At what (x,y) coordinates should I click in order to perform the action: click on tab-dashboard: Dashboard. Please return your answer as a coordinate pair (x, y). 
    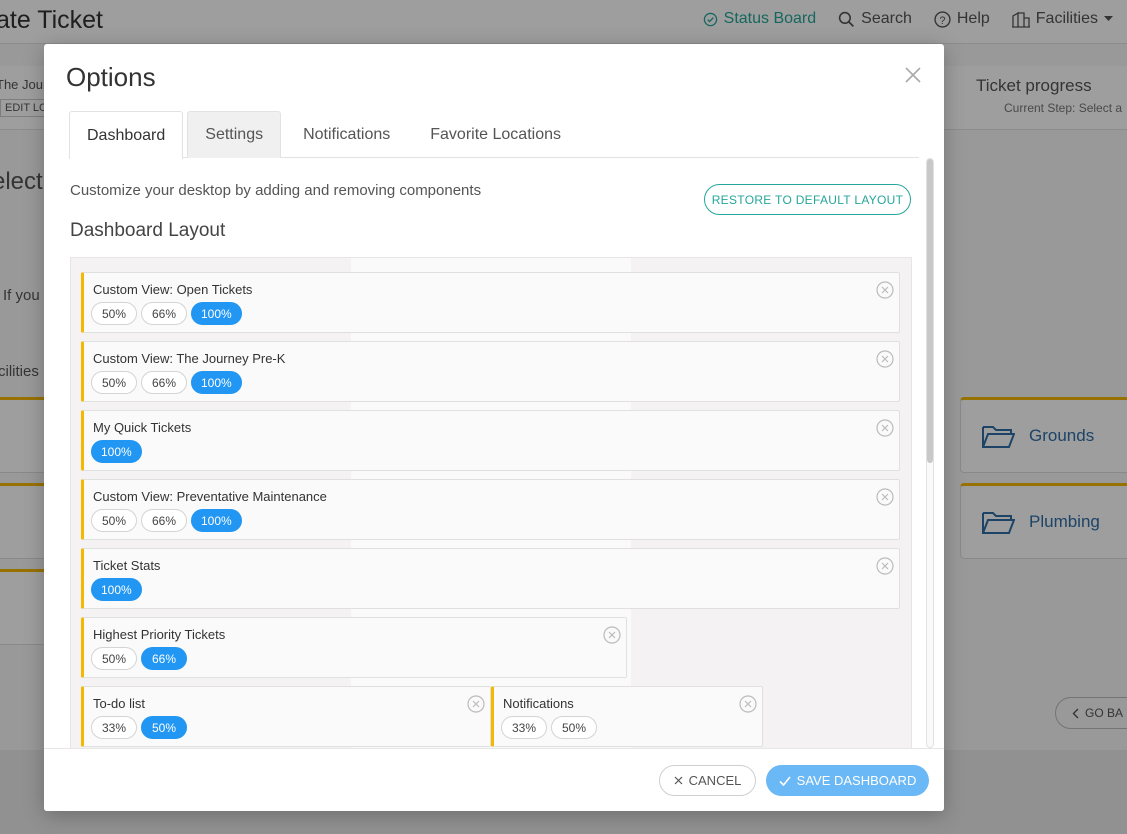
    Looking at the image, I should click on (126, 135).